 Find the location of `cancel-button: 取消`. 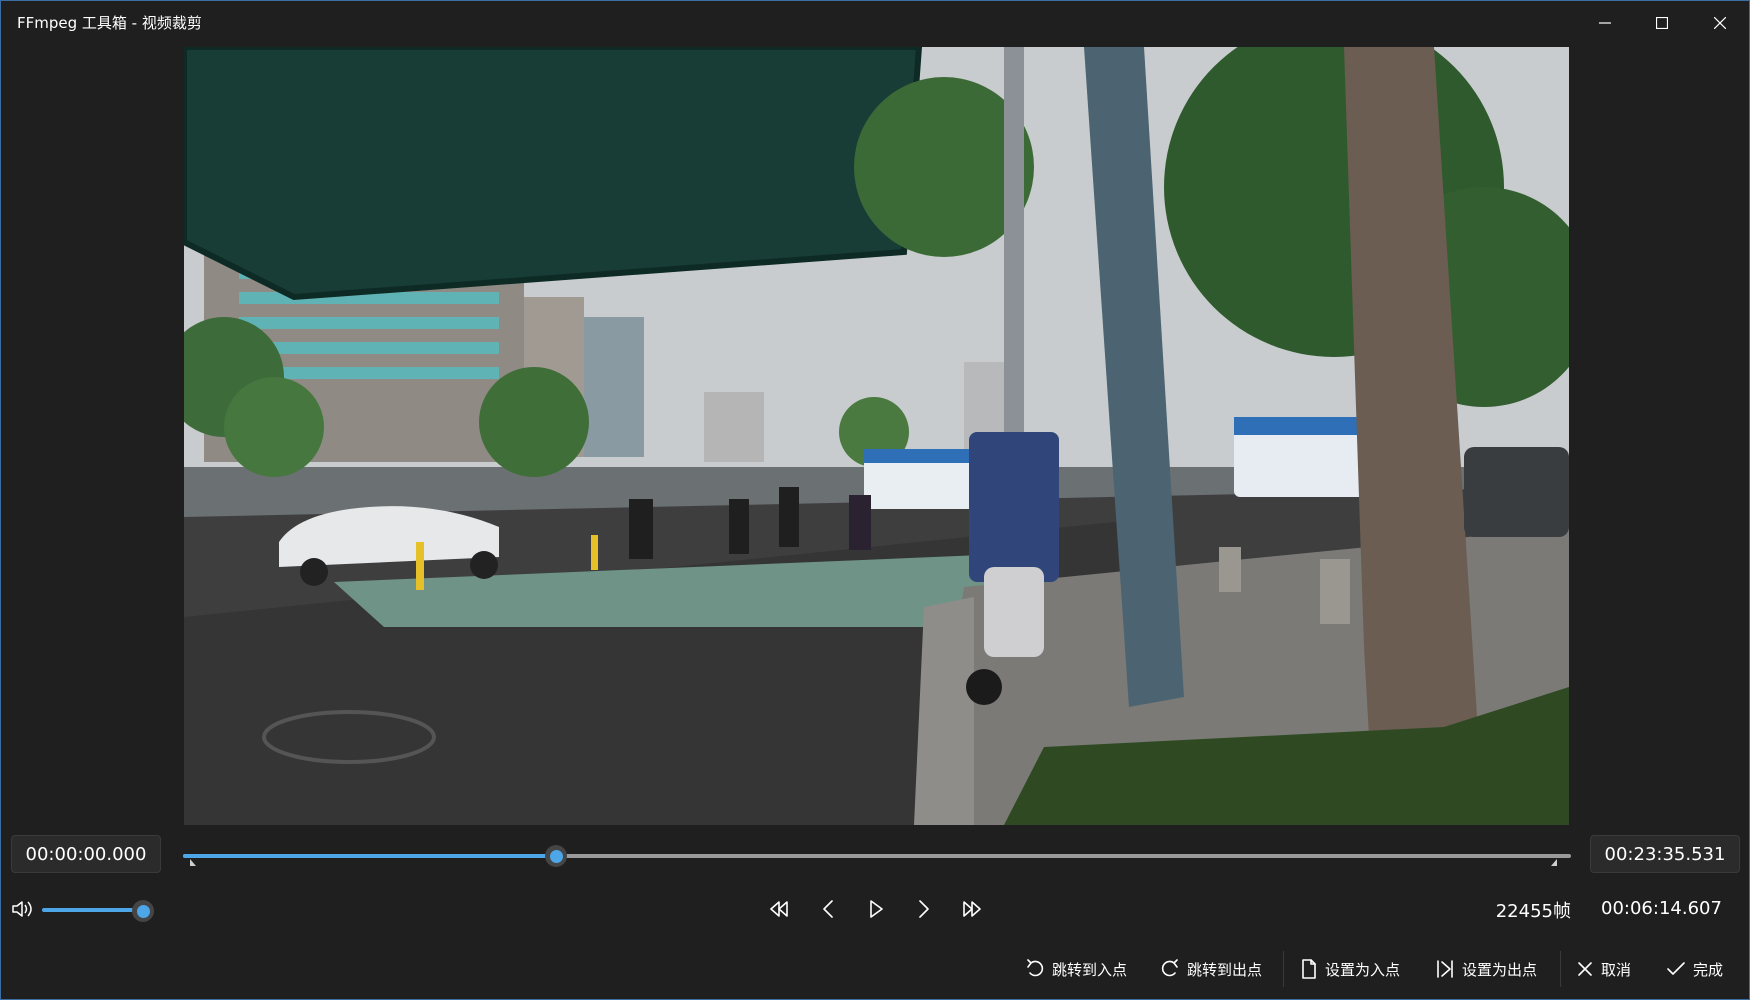

cancel-button: 取消 is located at coordinates (1604, 969).